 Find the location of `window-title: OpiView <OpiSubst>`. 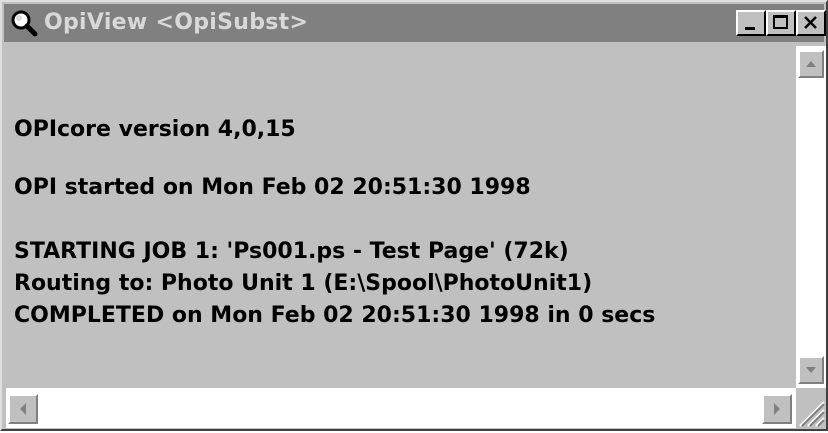

window-title: OpiView <OpiSubst> is located at coordinates (176, 22).